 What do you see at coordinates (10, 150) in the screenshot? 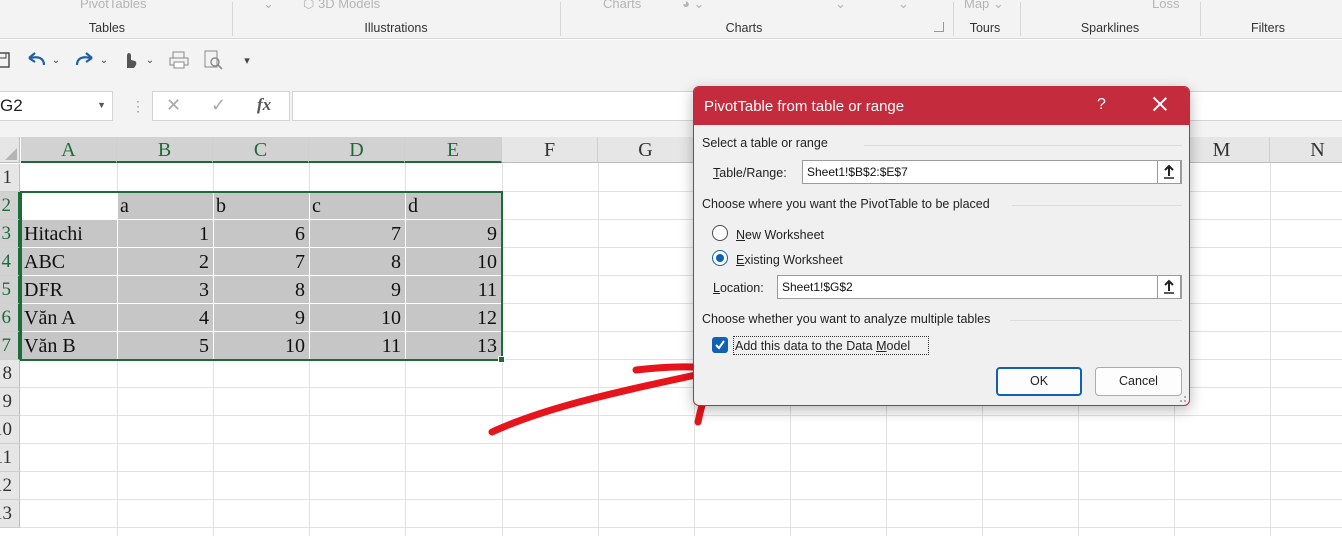
I see `select-all-button` at bounding box center [10, 150].